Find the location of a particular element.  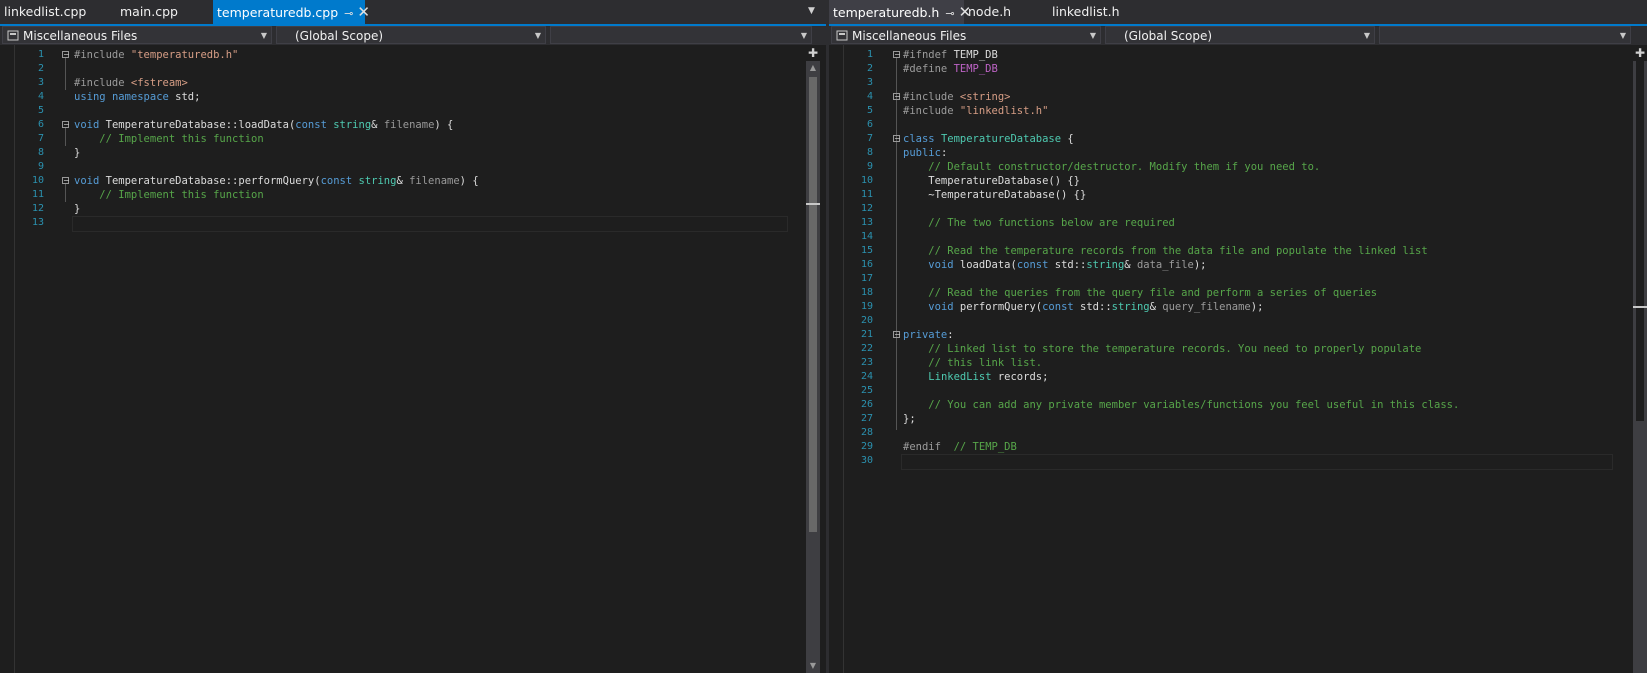

code-line: using namespace std; is located at coordinates (431, 97).